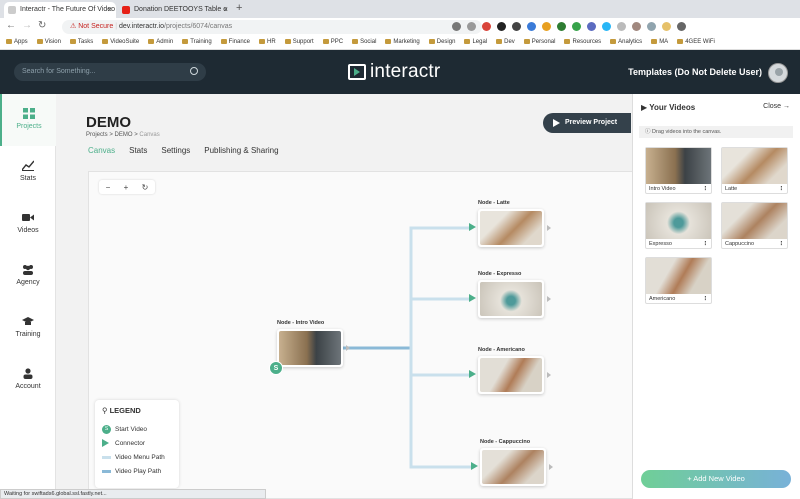  I want to click on bookmark-item: VideoSuite, so click(120, 42).